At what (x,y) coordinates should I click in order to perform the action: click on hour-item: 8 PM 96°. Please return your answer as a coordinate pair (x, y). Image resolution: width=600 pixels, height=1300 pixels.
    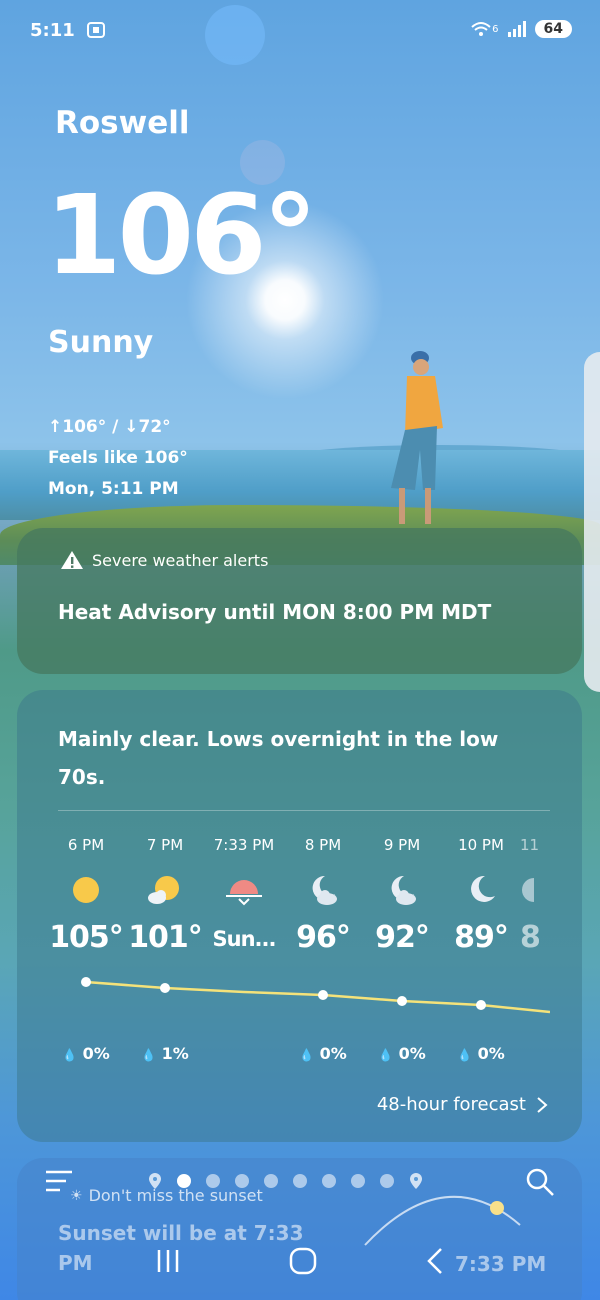
    Looking at the image, I should click on (323, 903).